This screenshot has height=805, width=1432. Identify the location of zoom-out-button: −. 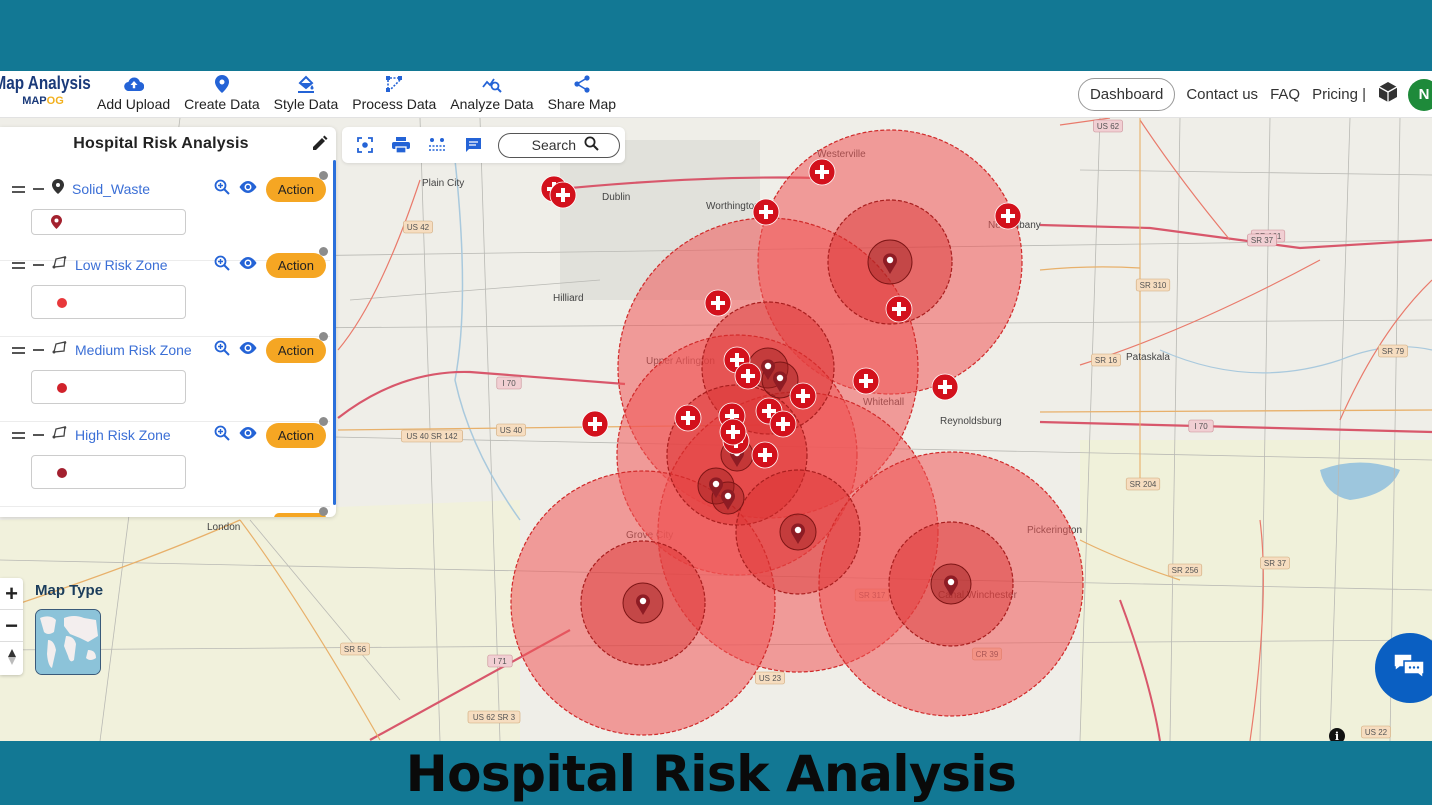
(11, 626).